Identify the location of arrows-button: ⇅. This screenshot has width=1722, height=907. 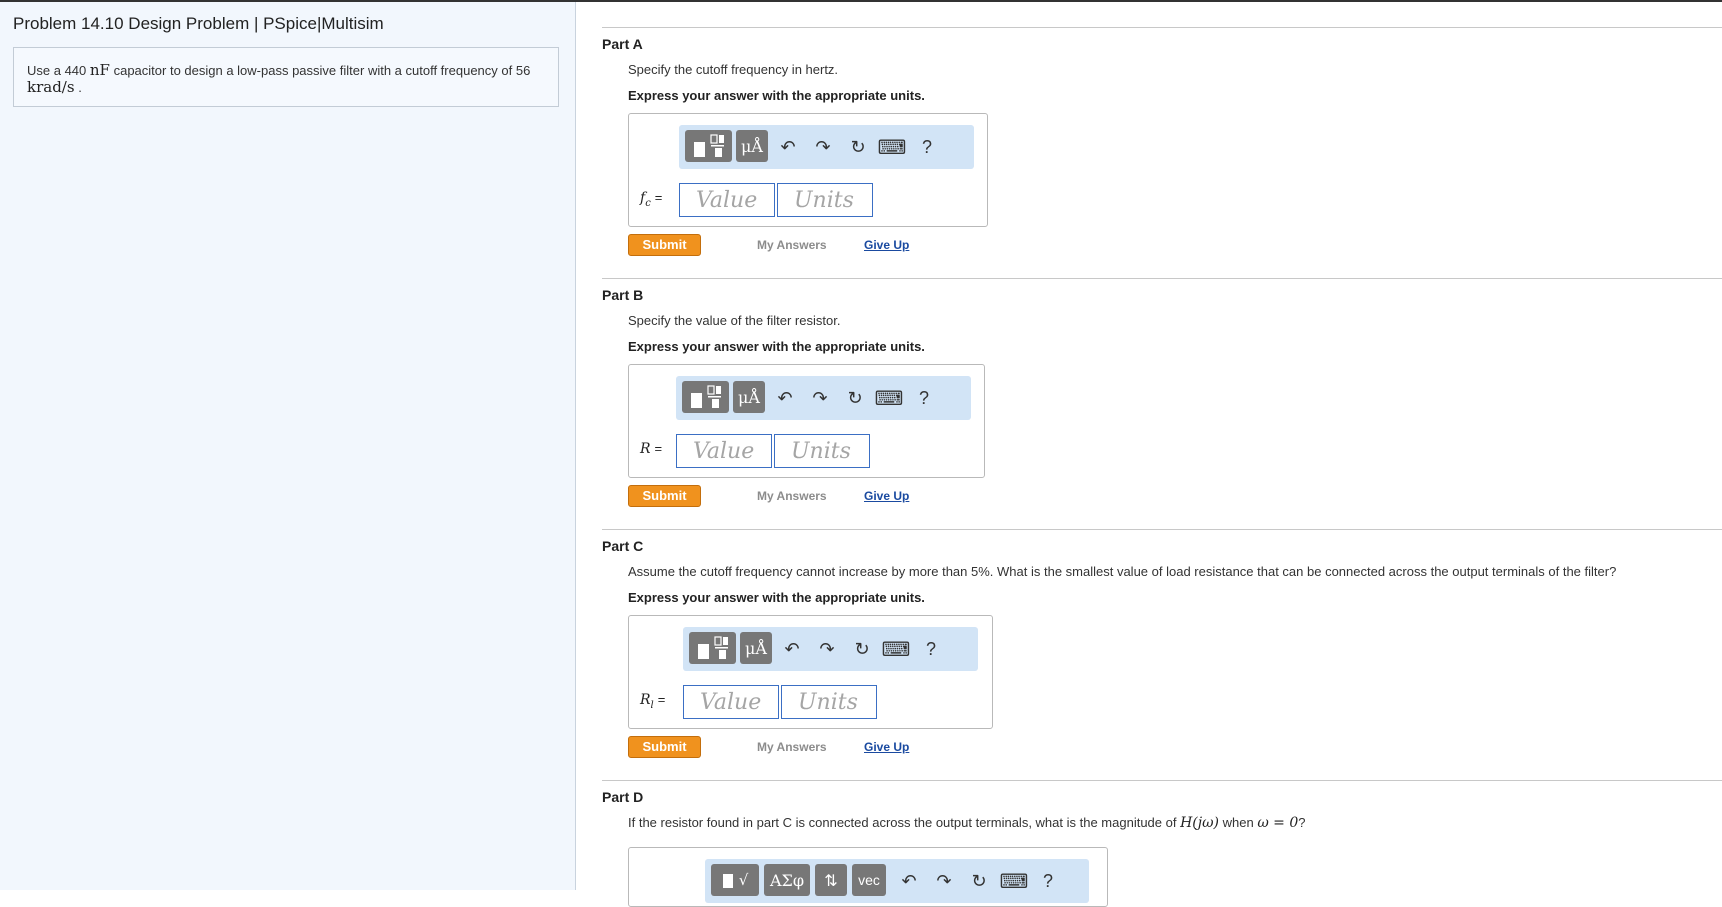
(831, 880).